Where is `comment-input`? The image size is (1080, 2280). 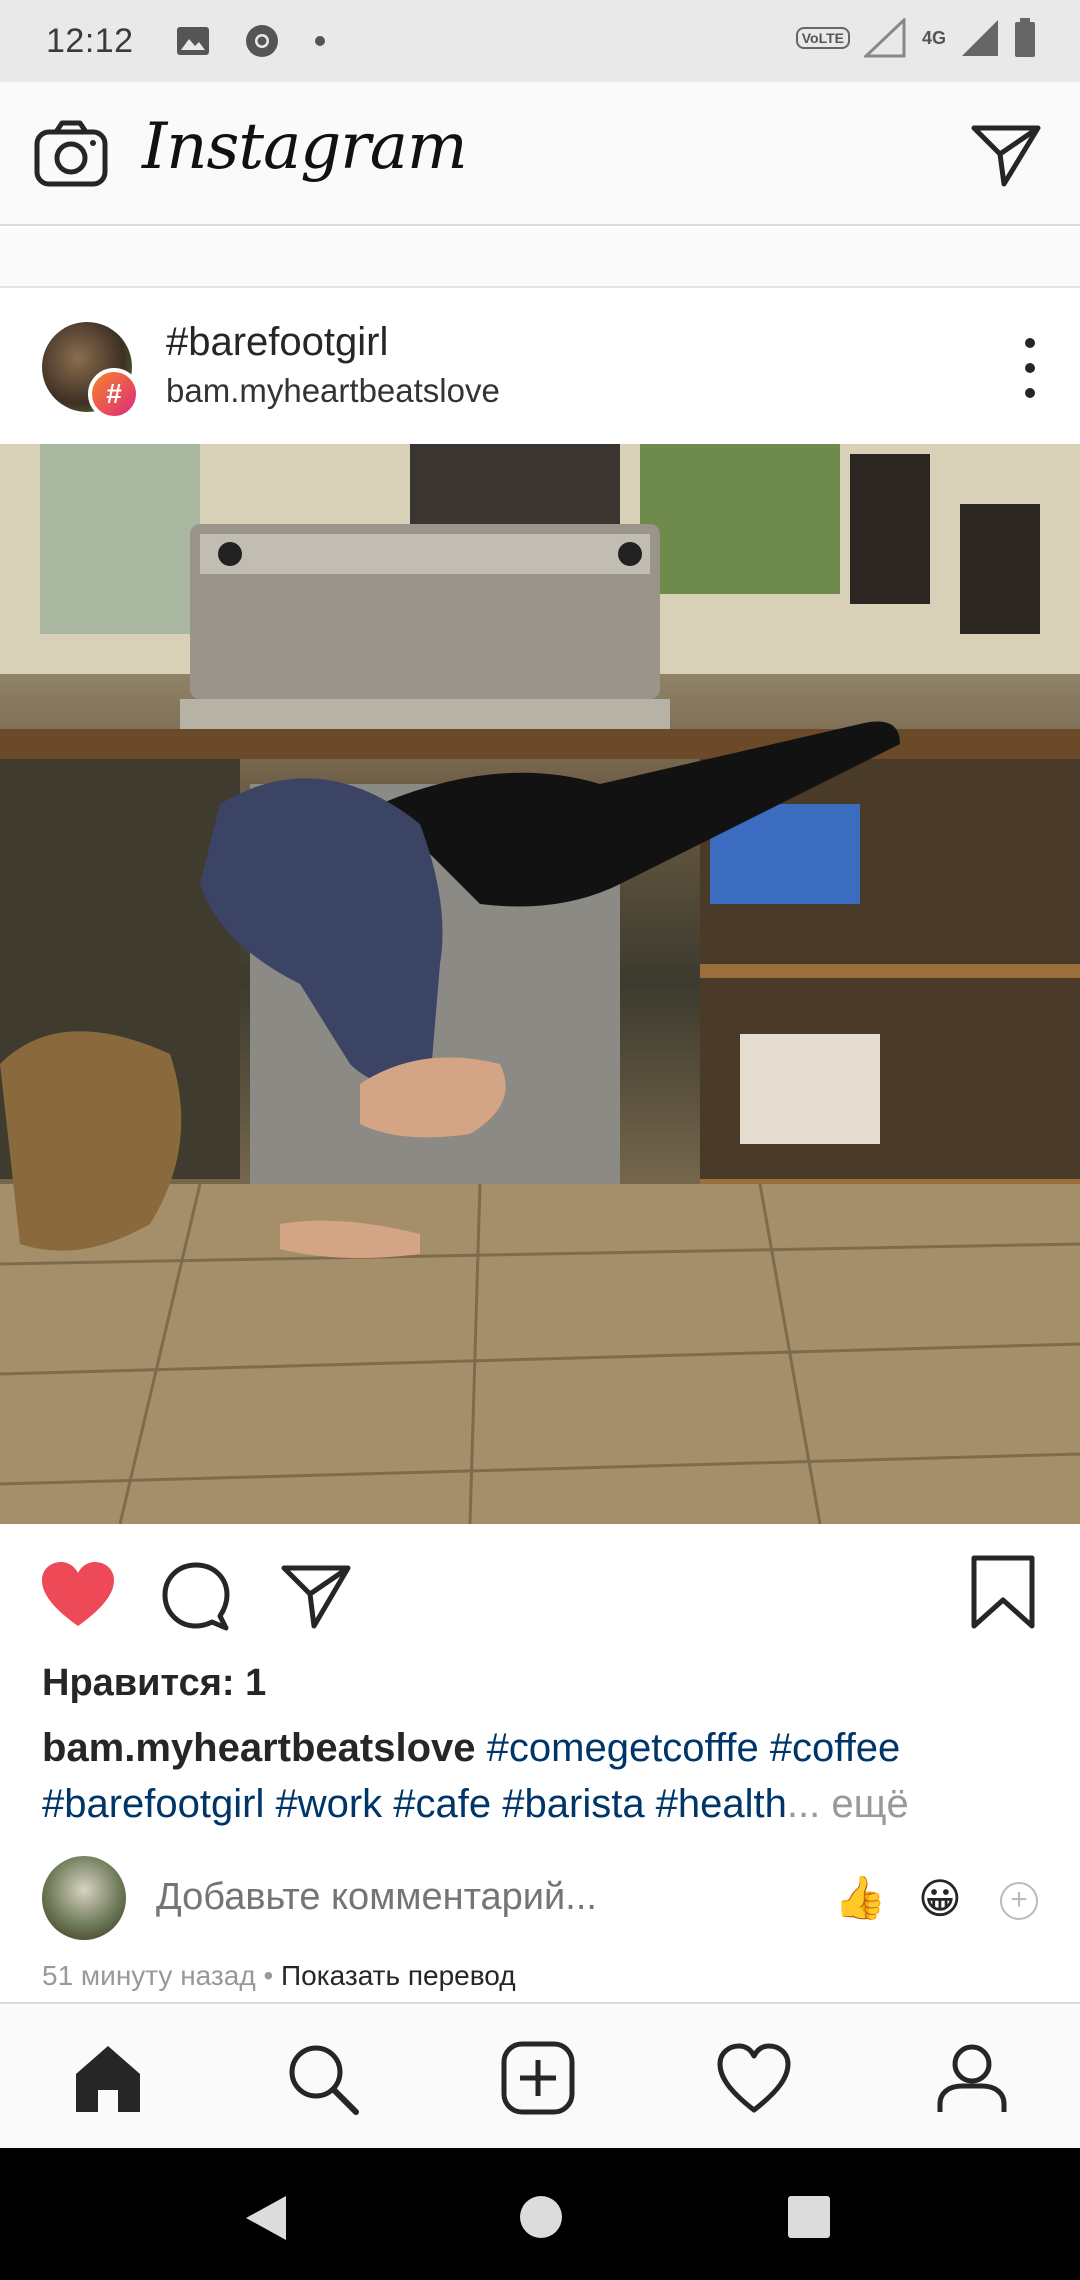
comment-input is located at coordinates (456, 1897).